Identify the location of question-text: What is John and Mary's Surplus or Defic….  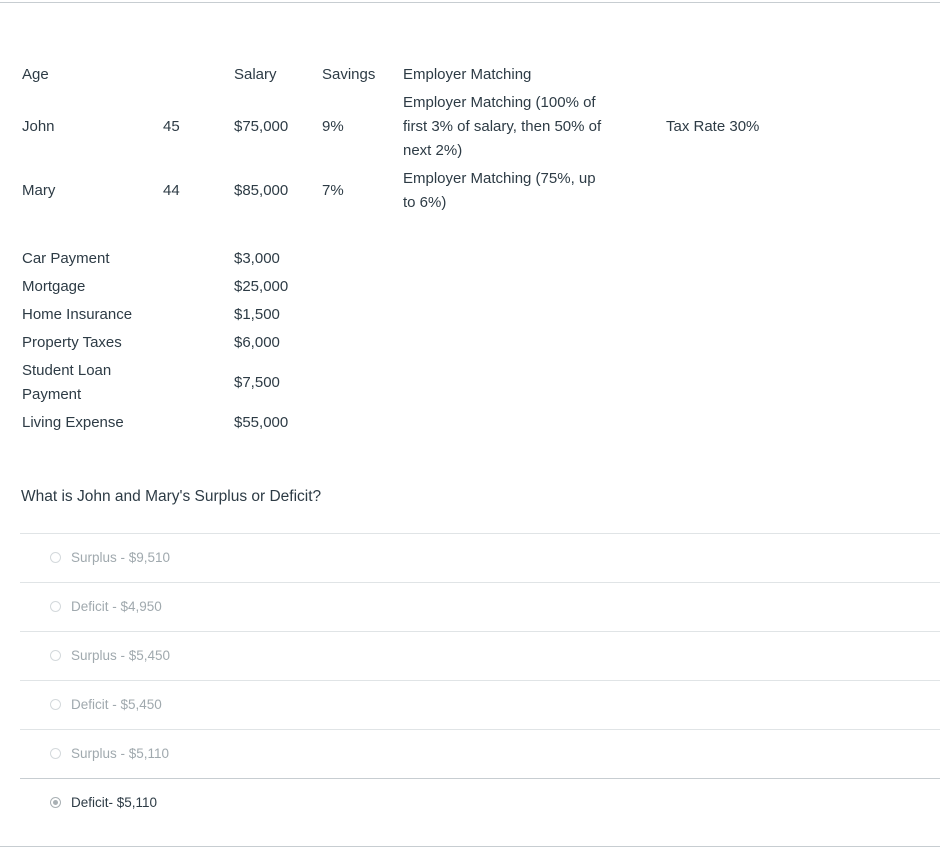
(171, 496).